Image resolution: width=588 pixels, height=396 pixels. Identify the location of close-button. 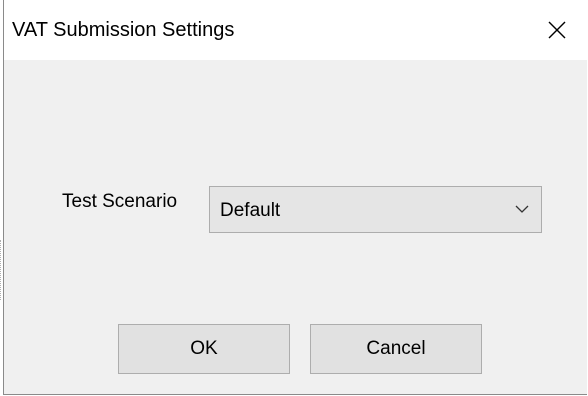
(557, 30).